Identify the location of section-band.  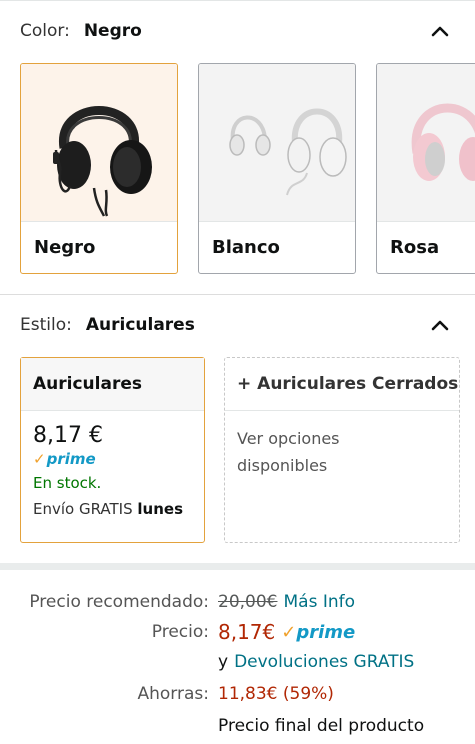
(237, 566).